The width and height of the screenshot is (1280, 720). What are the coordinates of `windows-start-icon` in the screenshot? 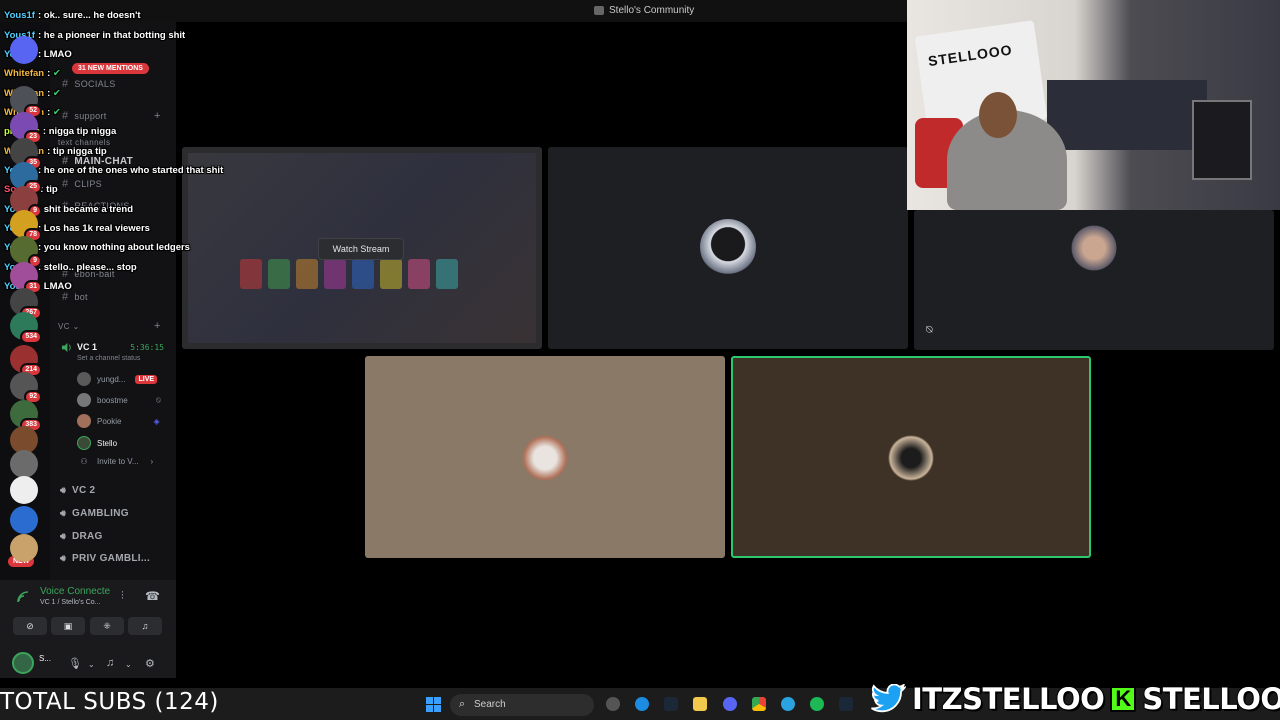 It's located at (433, 704).